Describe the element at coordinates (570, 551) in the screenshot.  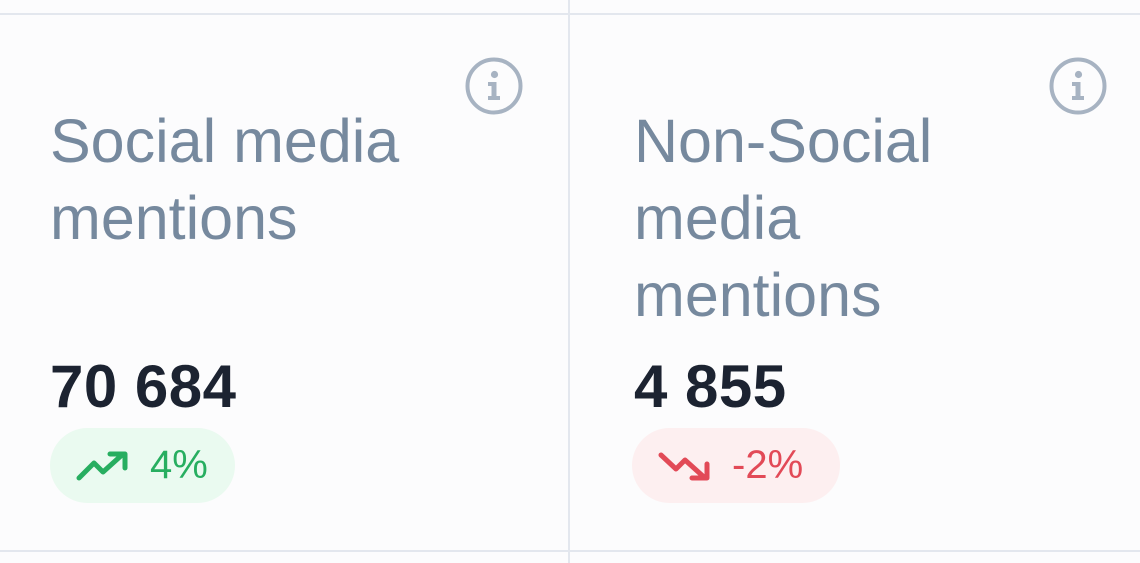
I see `bottom-divider` at that location.